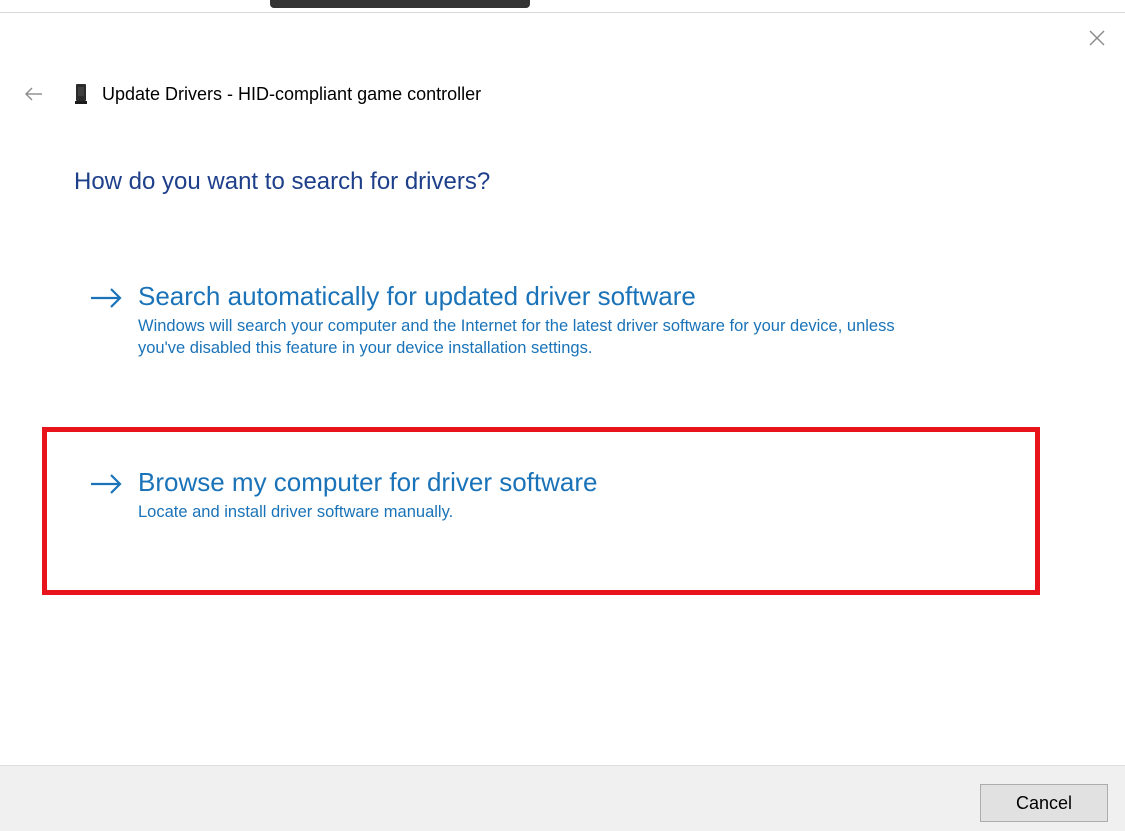 This screenshot has width=1125, height=831. Describe the element at coordinates (81, 94) in the screenshot. I see `game-controller-device-icon` at that location.